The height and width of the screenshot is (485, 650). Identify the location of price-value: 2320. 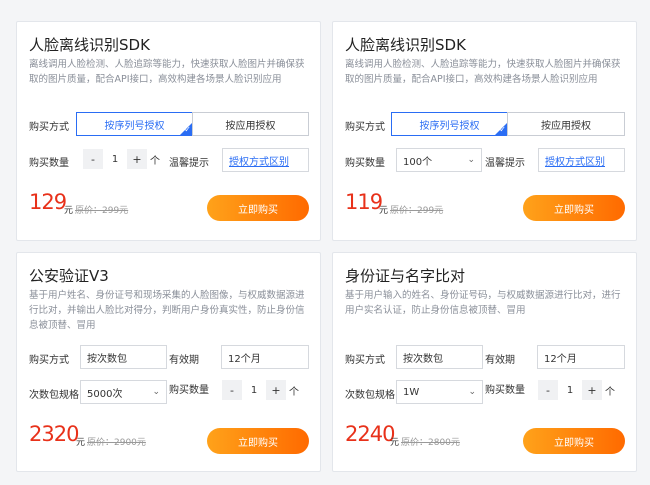
(54, 434).